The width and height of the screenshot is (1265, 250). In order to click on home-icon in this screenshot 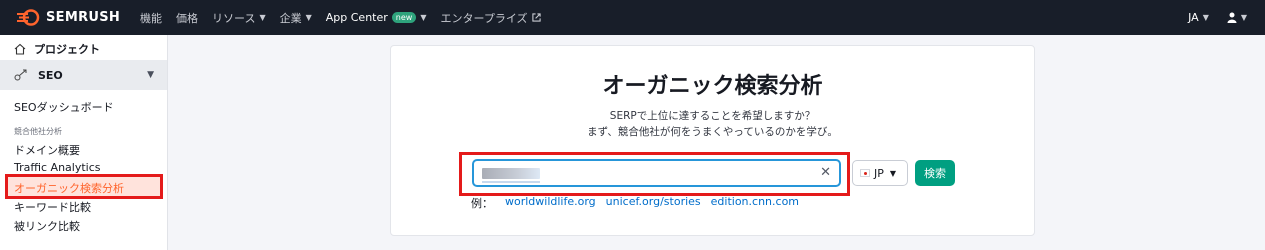, I will do `click(20, 49)`.